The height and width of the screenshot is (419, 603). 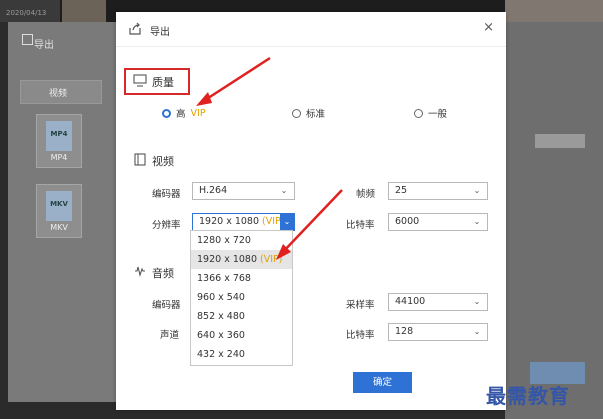 I want to click on annotation-arrows, so click(x=269, y=158).